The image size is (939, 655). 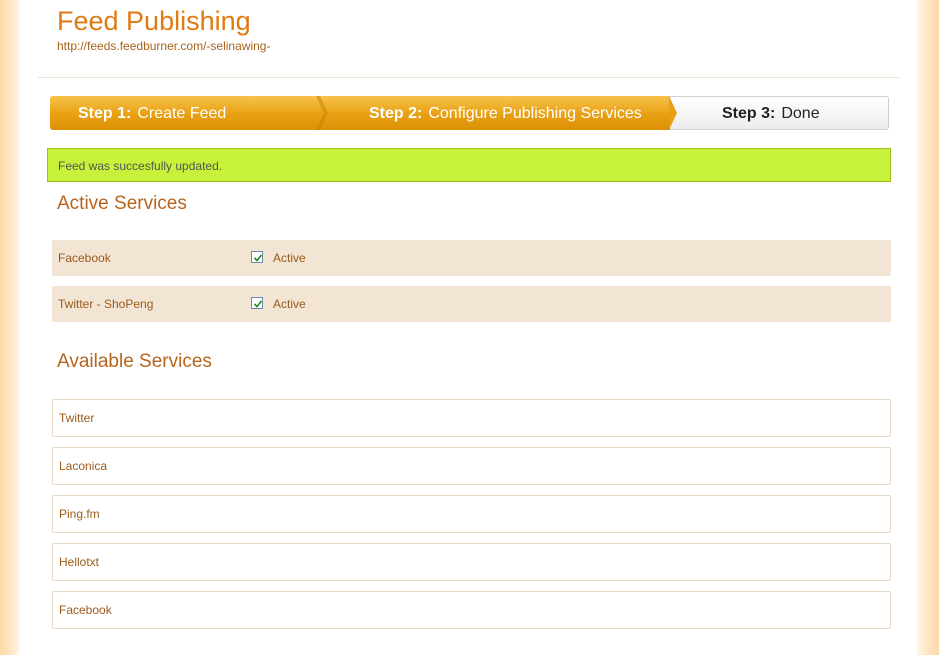 What do you see at coordinates (154, 21) in the screenshot?
I see `page-title: Feed Publishing` at bounding box center [154, 21].